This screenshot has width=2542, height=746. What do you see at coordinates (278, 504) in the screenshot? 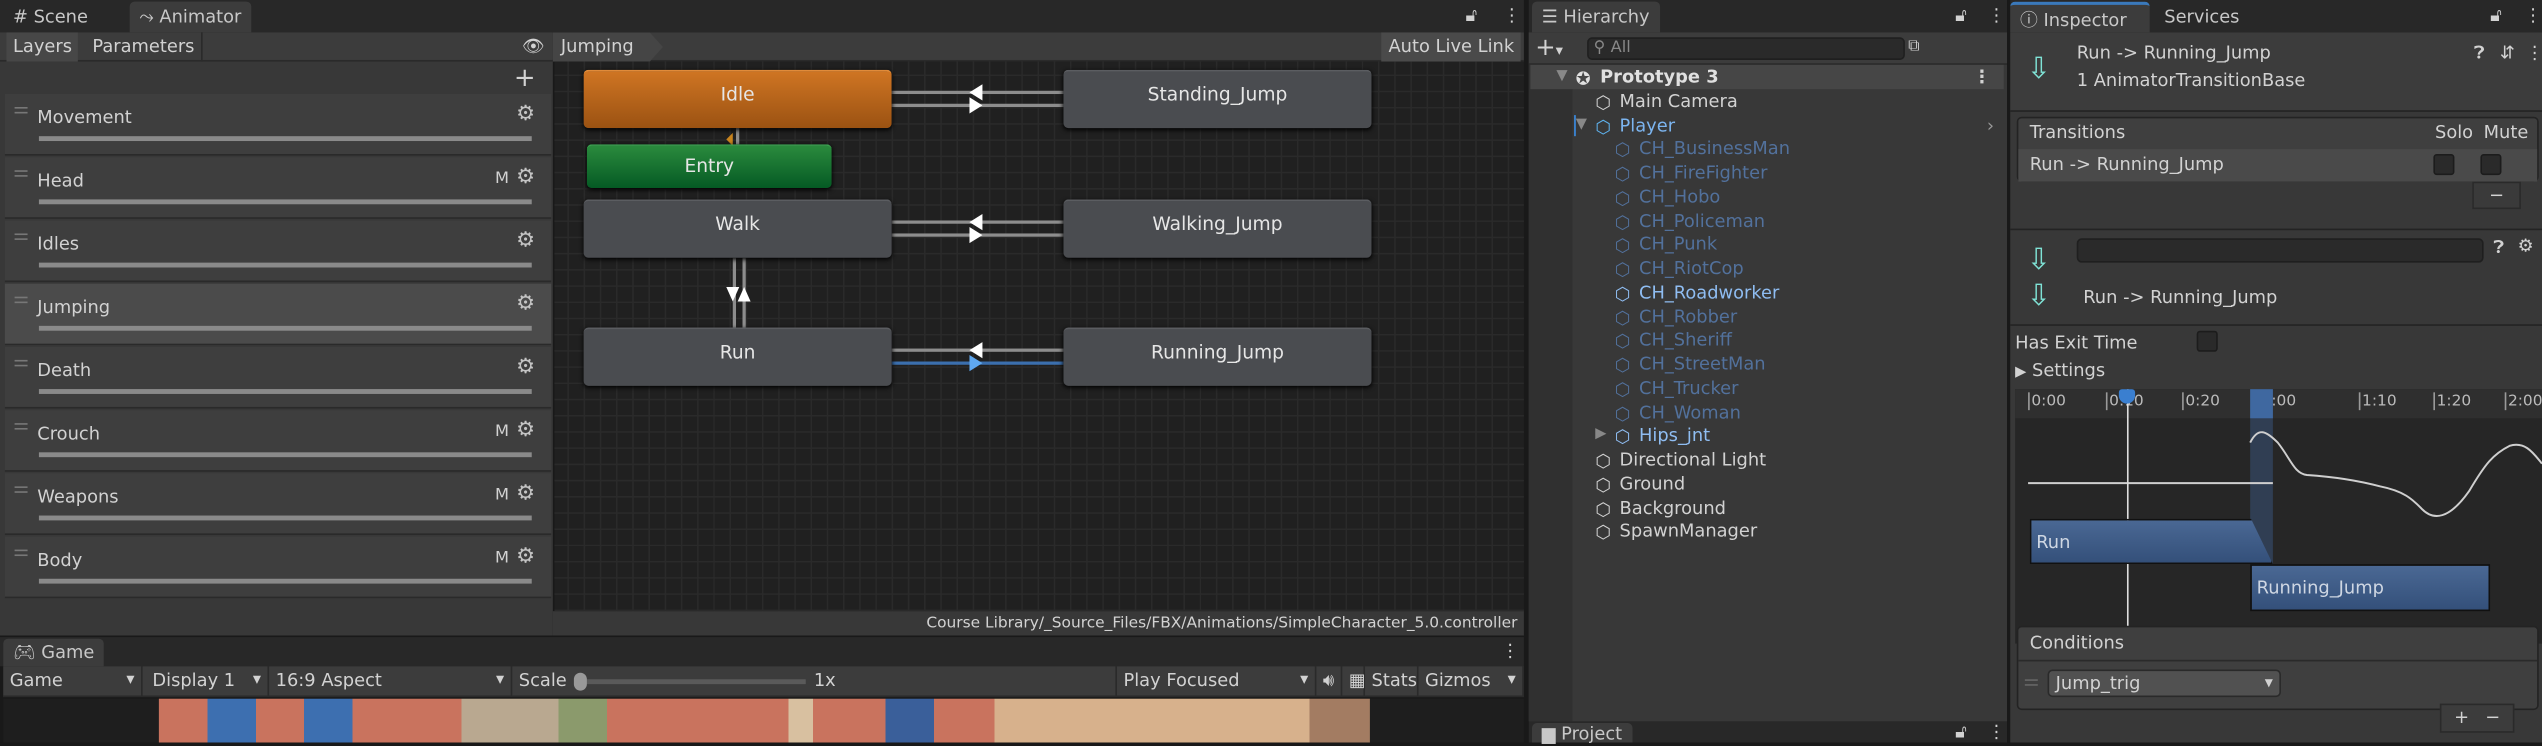
I see `layer-item: Weapons M ⚙` at bounding box center [278, 504].